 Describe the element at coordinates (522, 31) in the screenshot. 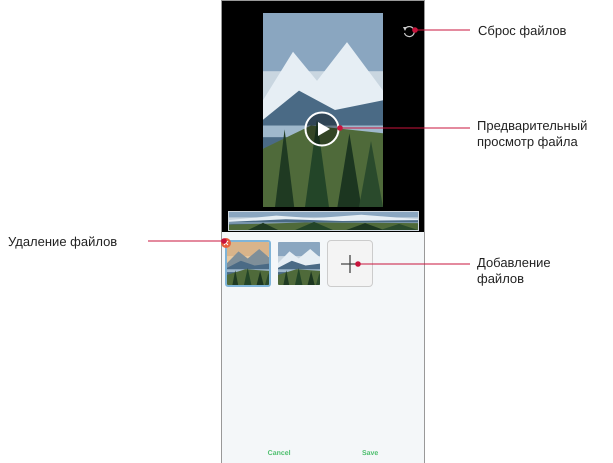

I see `callout-label: Сброс файлов` at that location.